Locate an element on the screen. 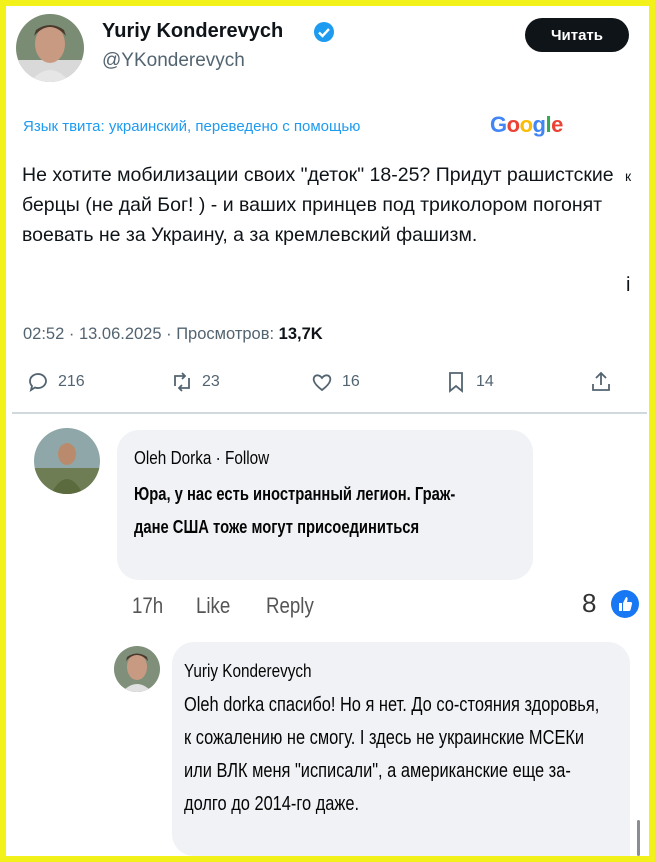 This screenshot has height=862, width=655. reply-author-avatar is located at coordinates (137, 669).